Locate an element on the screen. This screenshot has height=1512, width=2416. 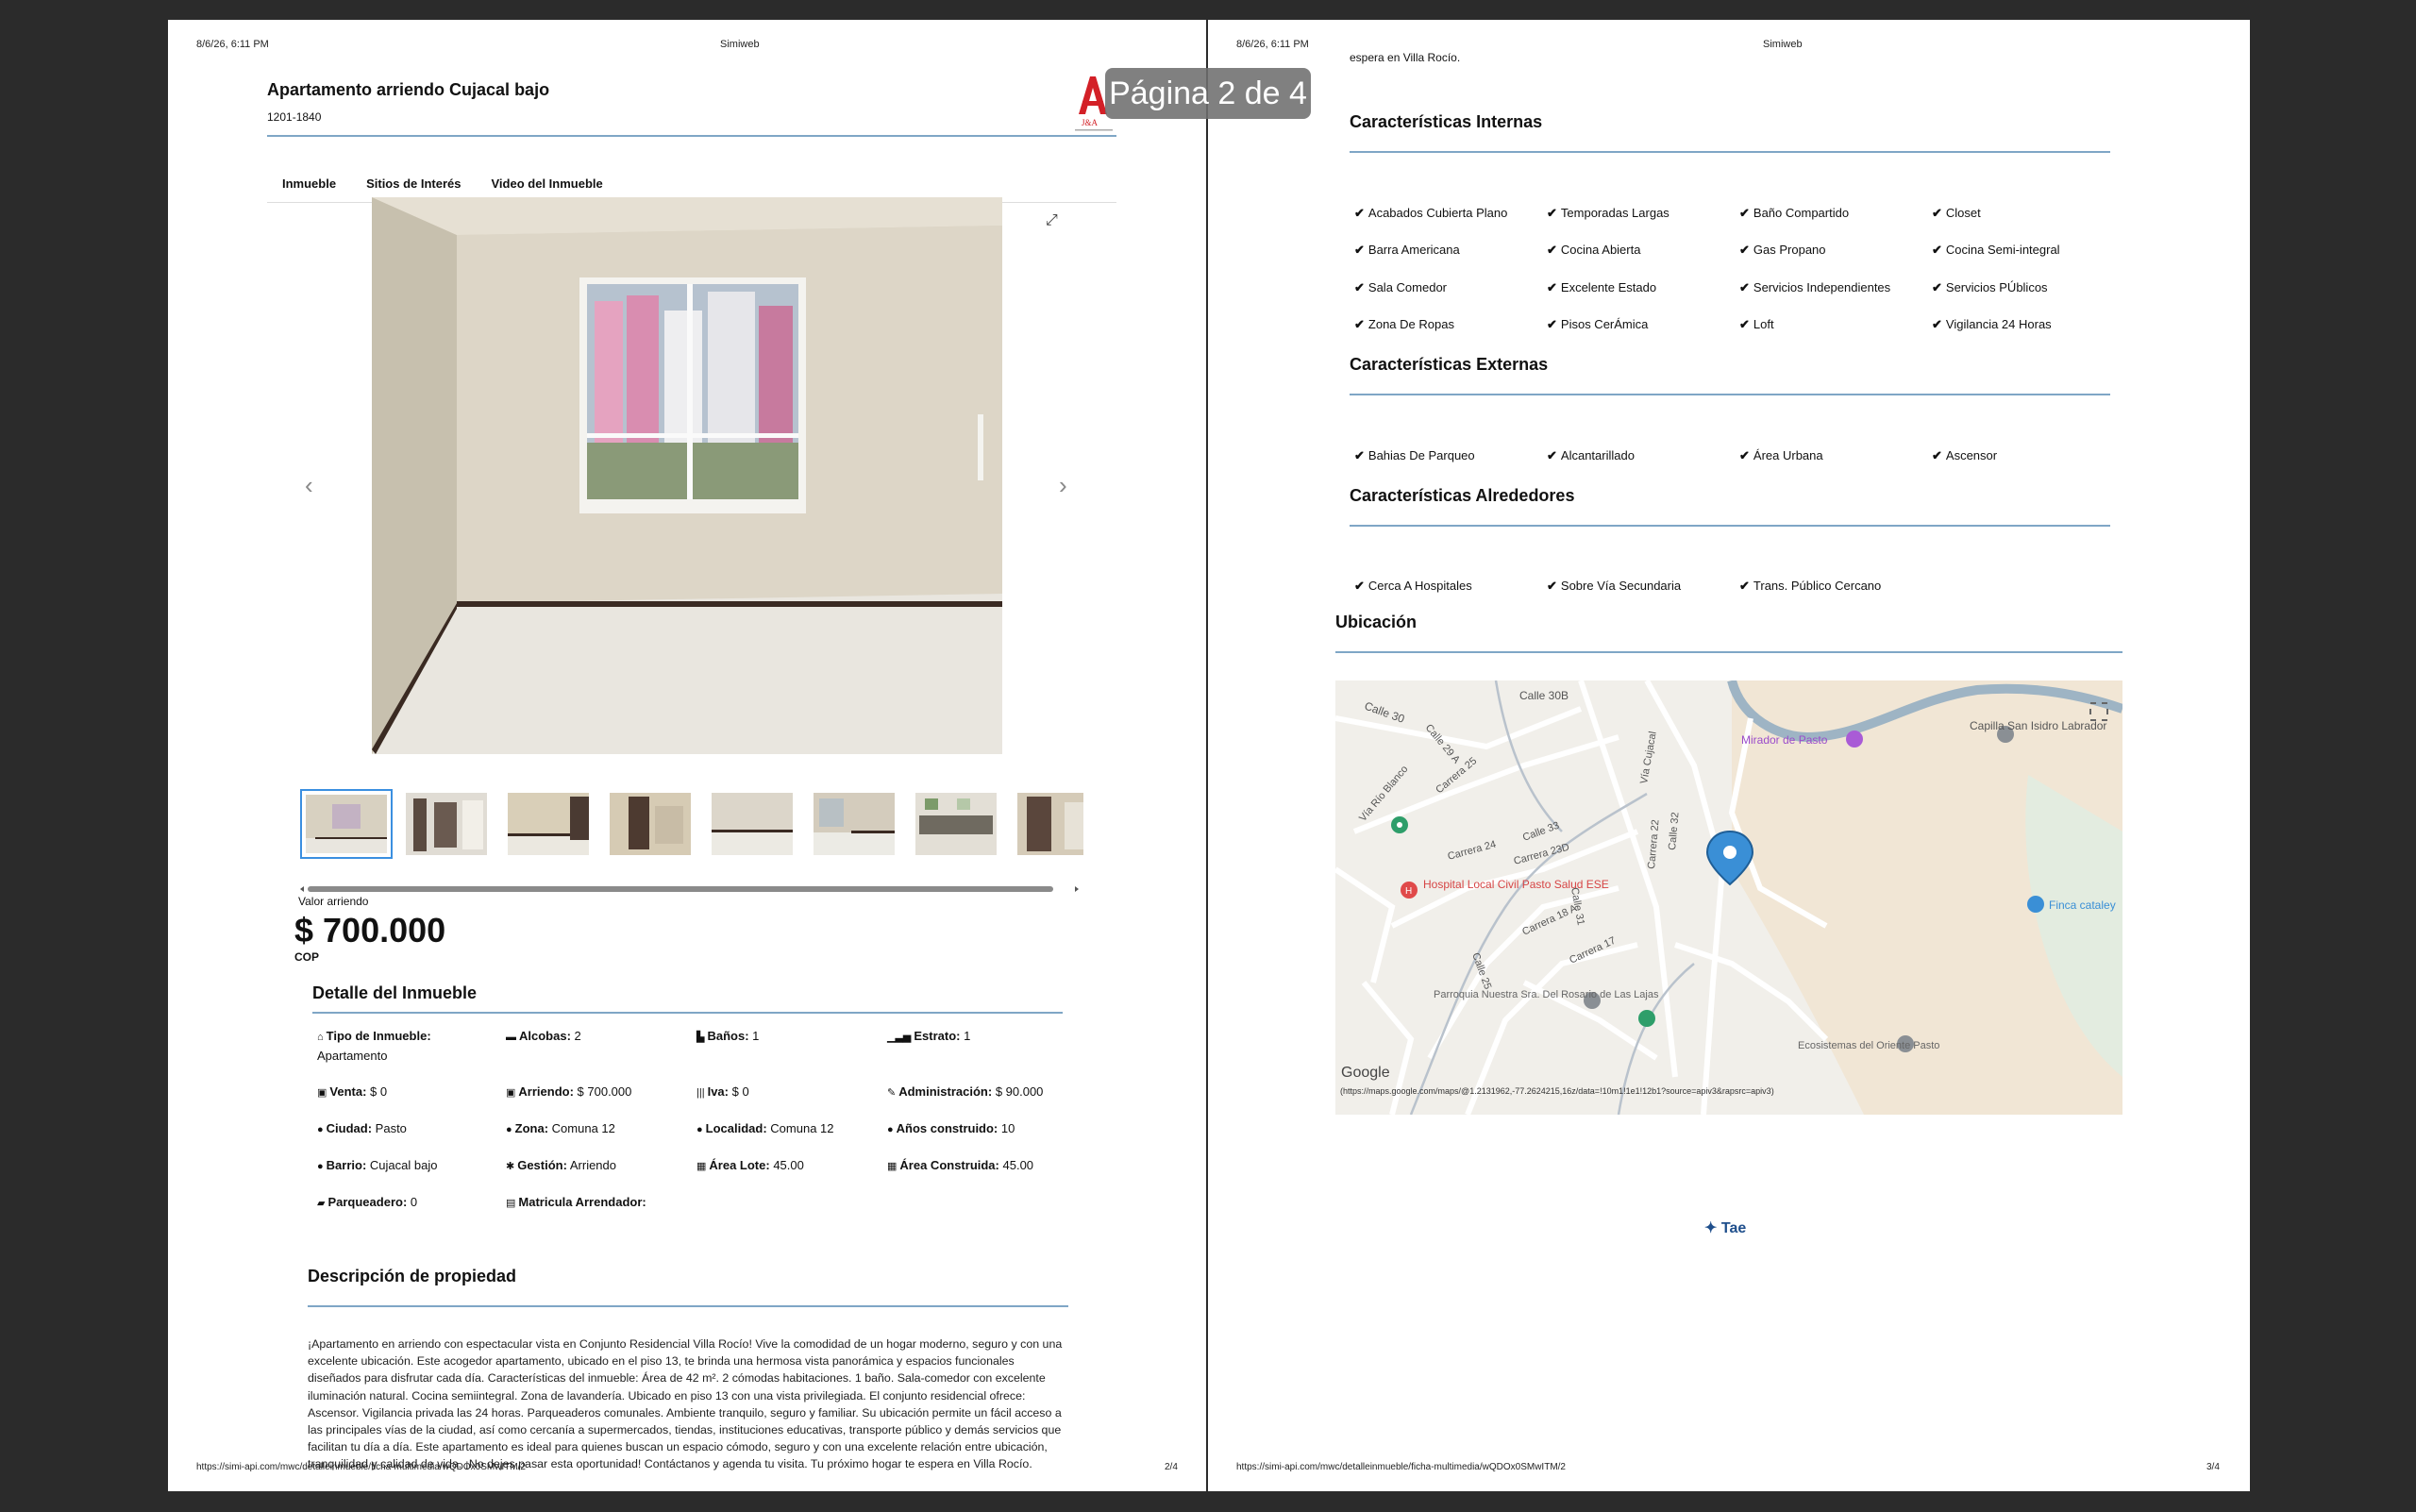
location-title: Ubicación is located at coordinates (1377, 622).